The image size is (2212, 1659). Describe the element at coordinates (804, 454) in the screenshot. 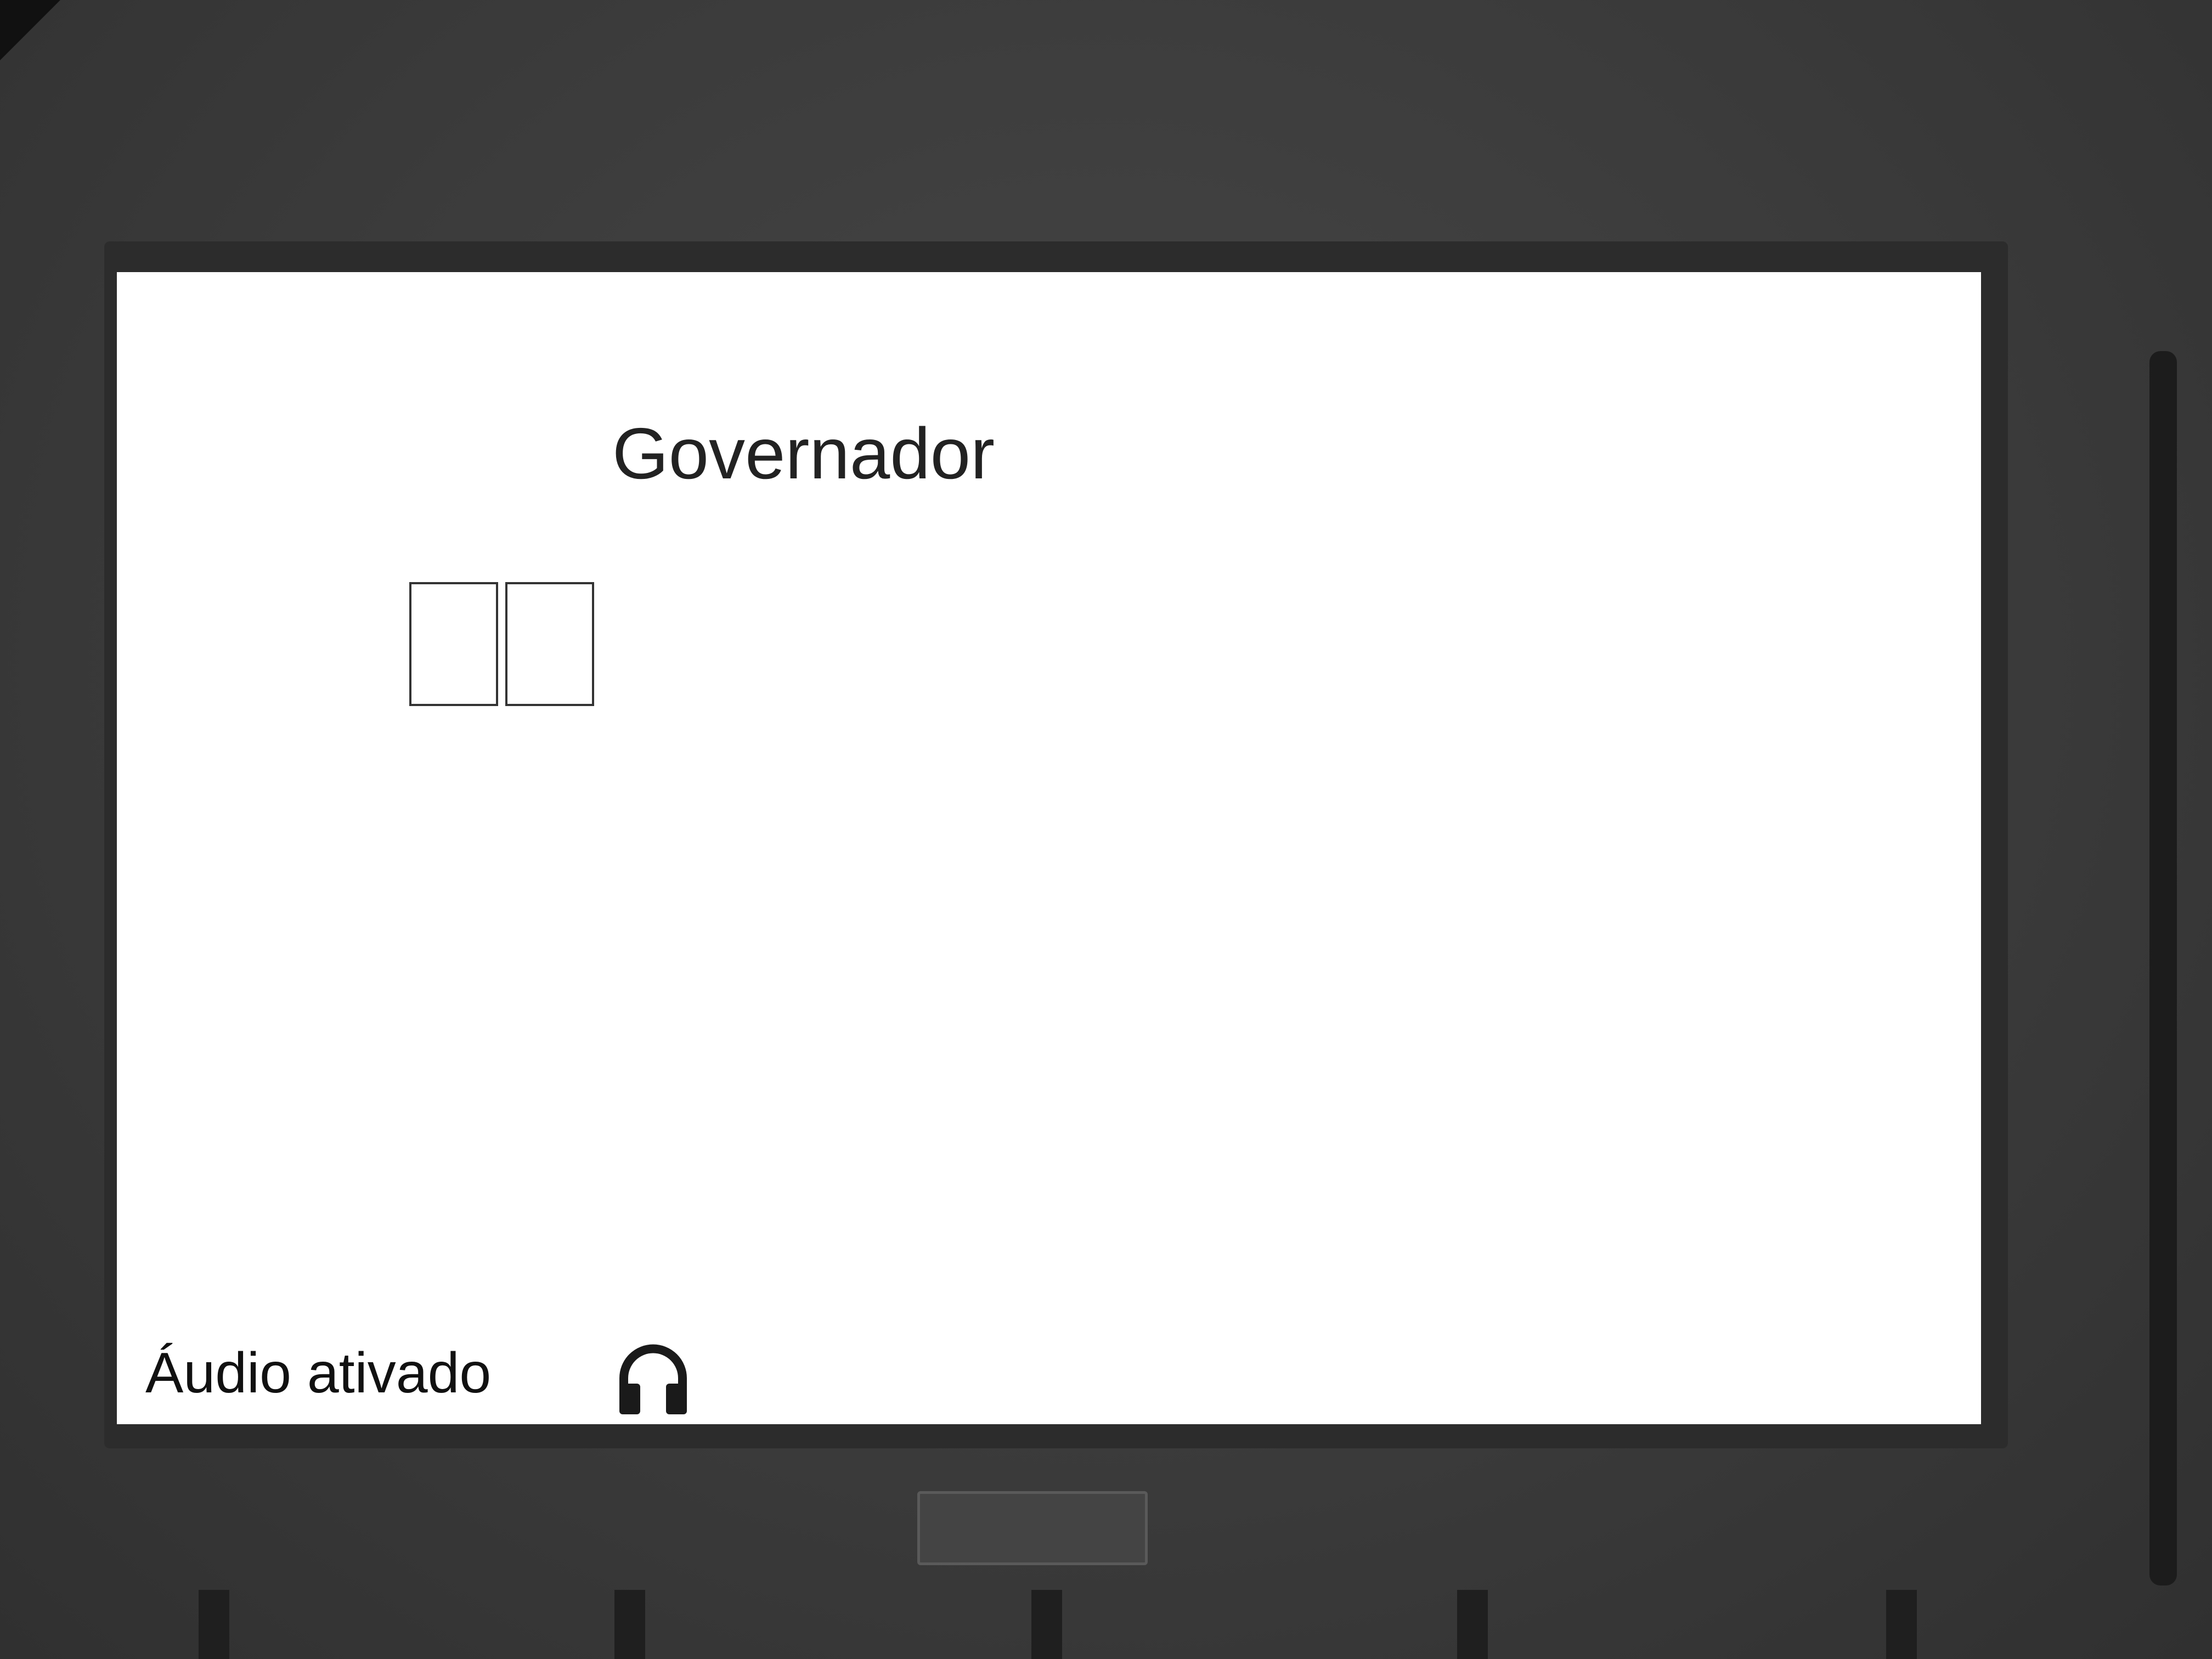

I see `office-title: Governador` at that location.